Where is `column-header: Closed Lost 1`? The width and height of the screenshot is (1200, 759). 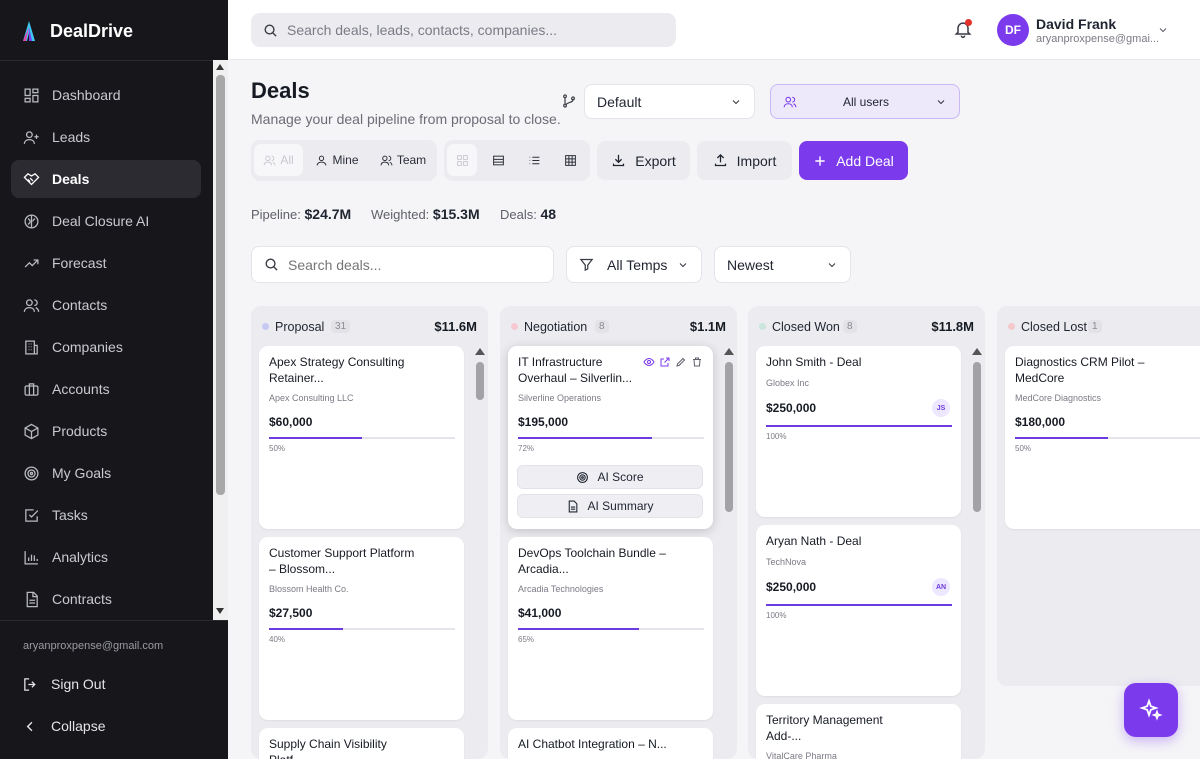 column-header: Closed Lost 1 is located at coordinates (1098, 326).